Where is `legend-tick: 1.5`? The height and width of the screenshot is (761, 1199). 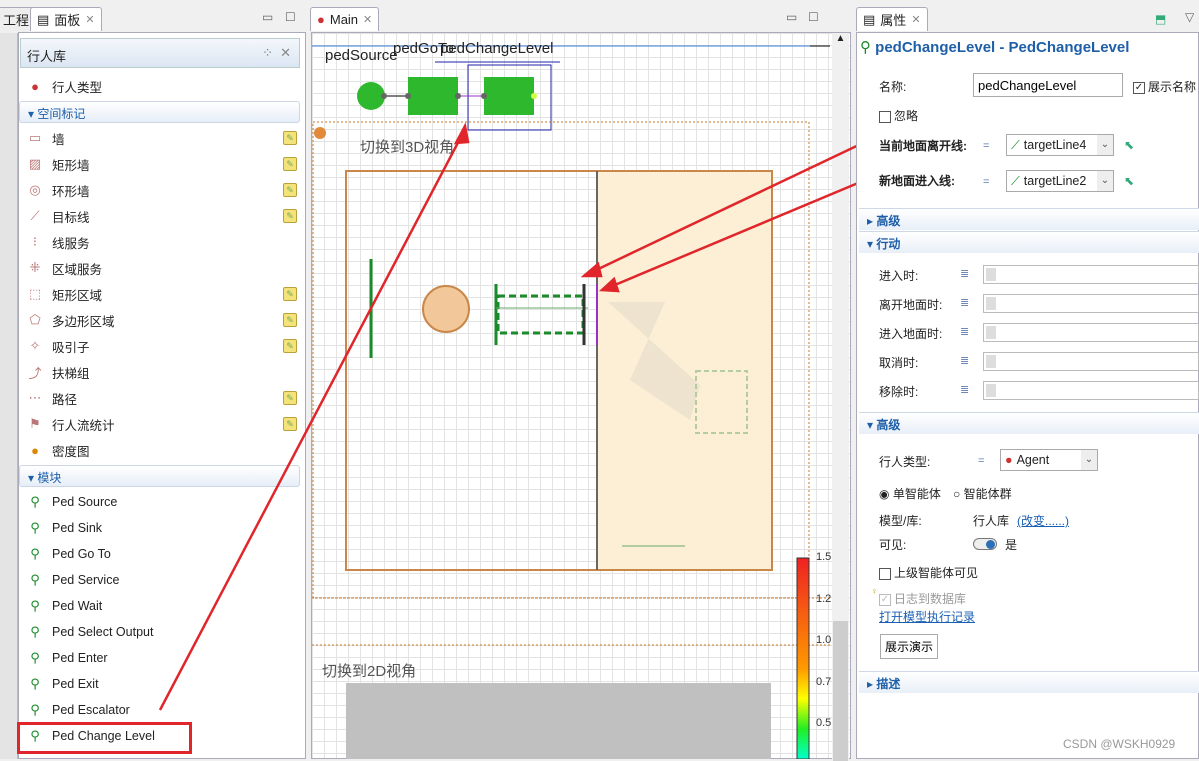 legend-tick: 1.5 is located at coordinates (824, 557).